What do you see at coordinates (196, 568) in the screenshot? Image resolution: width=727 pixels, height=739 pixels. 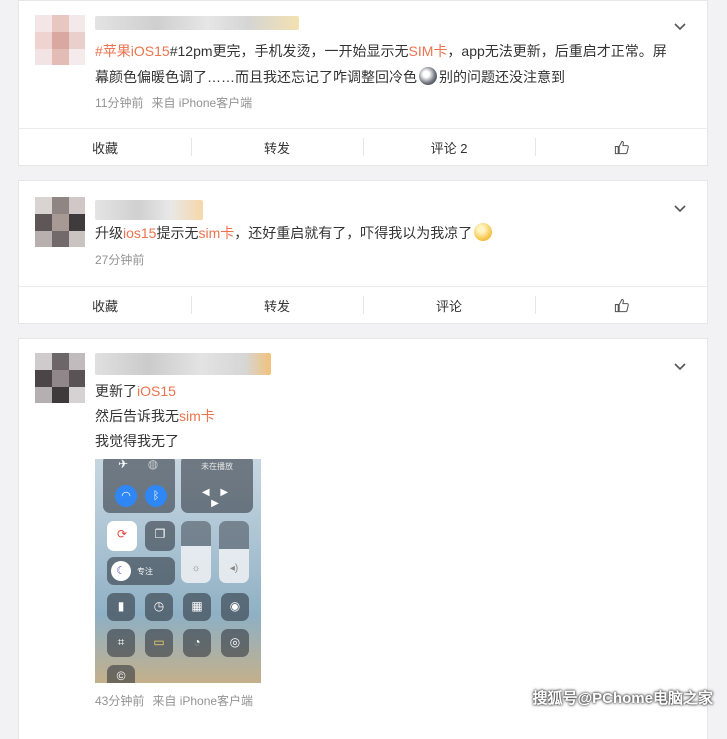 I see `brightness-icon: ☼` at bounding box center [196, 568].